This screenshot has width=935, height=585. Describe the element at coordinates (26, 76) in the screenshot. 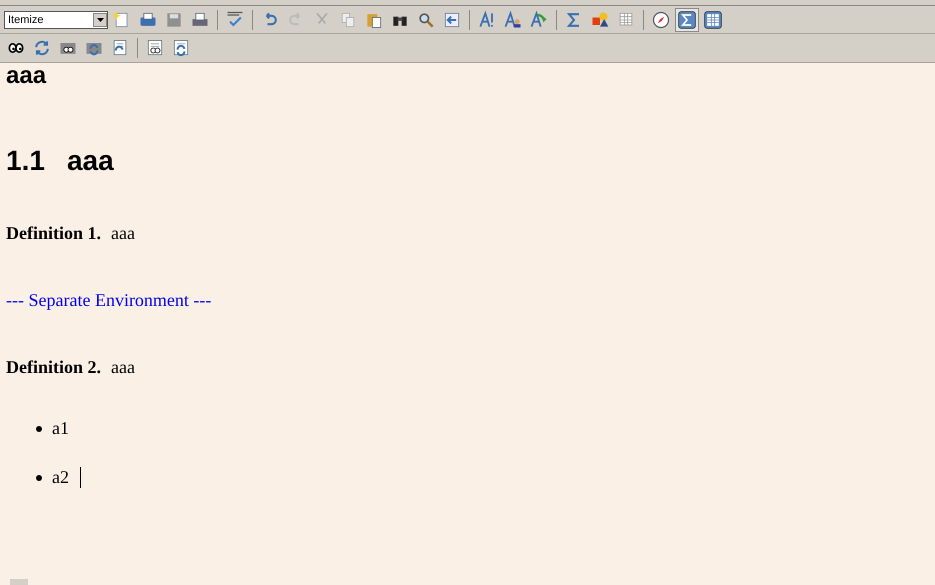

I see `heading: aaa` at that location.